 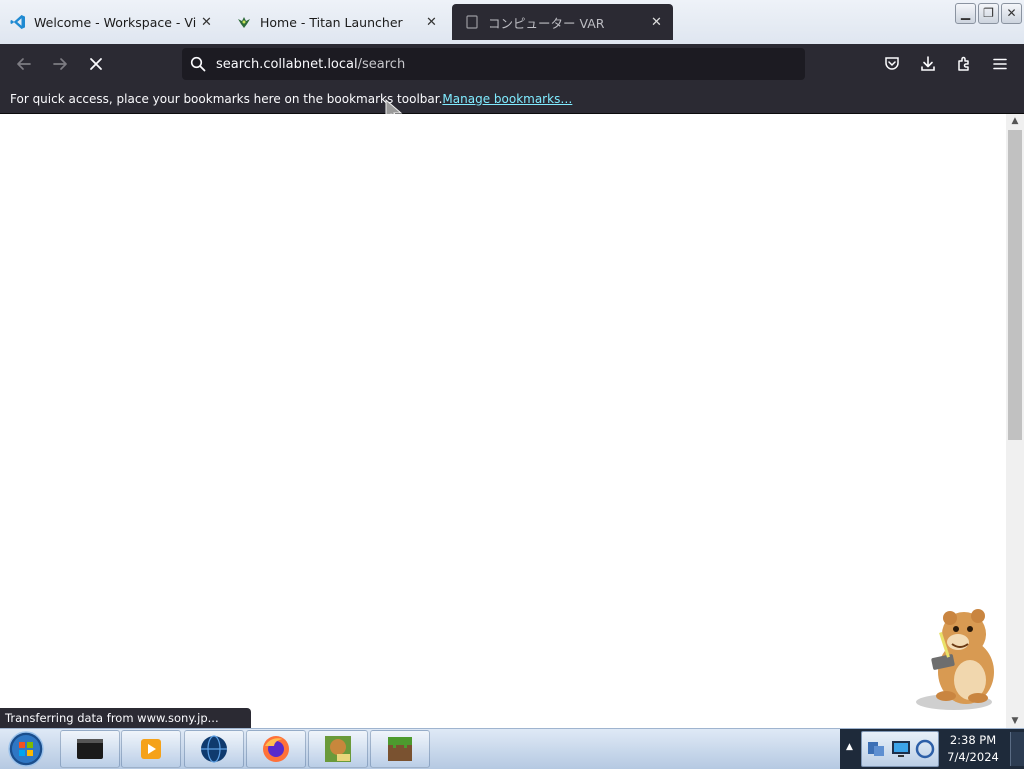 What do you see at coordinates (1015, 285) in the screenshot?
I see `scrollbar-thumb` at bounding box center [1015, 285].